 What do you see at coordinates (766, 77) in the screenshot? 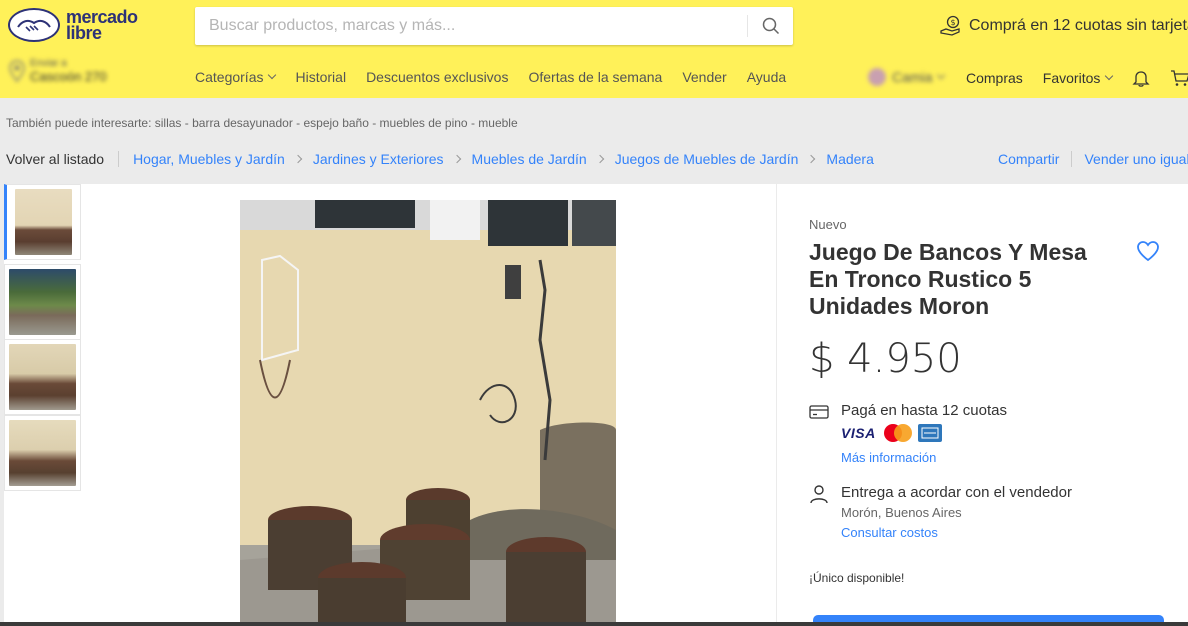
I see `nav-help: Ayuda` at bounding box center [766, 77].